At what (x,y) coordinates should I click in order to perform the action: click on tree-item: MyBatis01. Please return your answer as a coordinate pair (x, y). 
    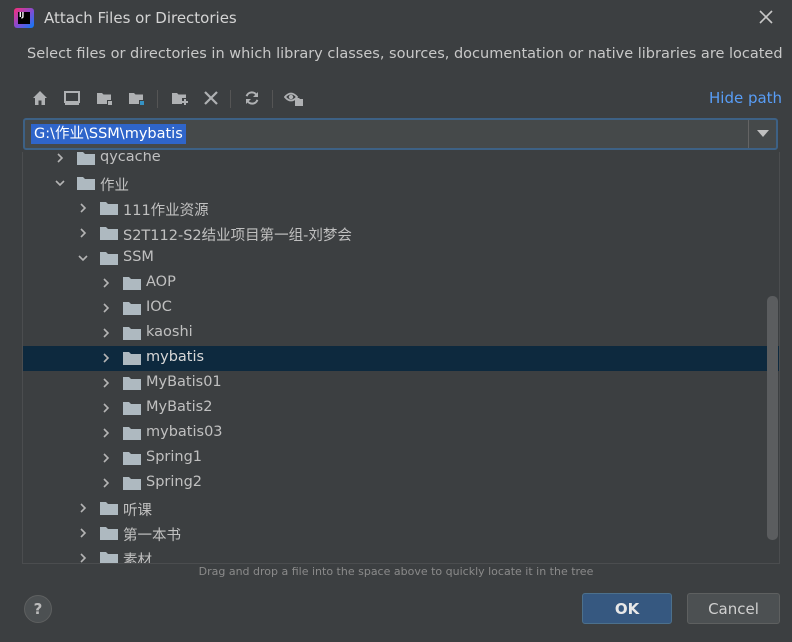
    Looking at the image, I should click on (401, 383).